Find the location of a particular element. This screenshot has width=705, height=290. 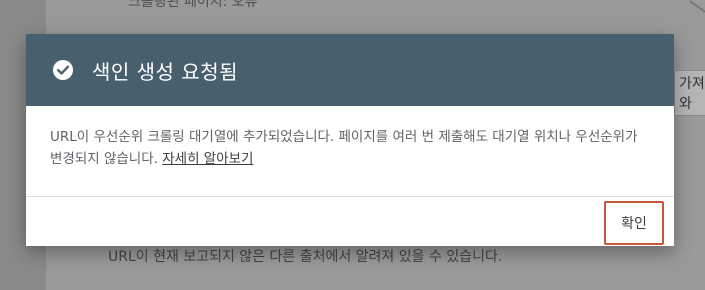

background-right-label: 가져와 is located at coordinates (692, 94).